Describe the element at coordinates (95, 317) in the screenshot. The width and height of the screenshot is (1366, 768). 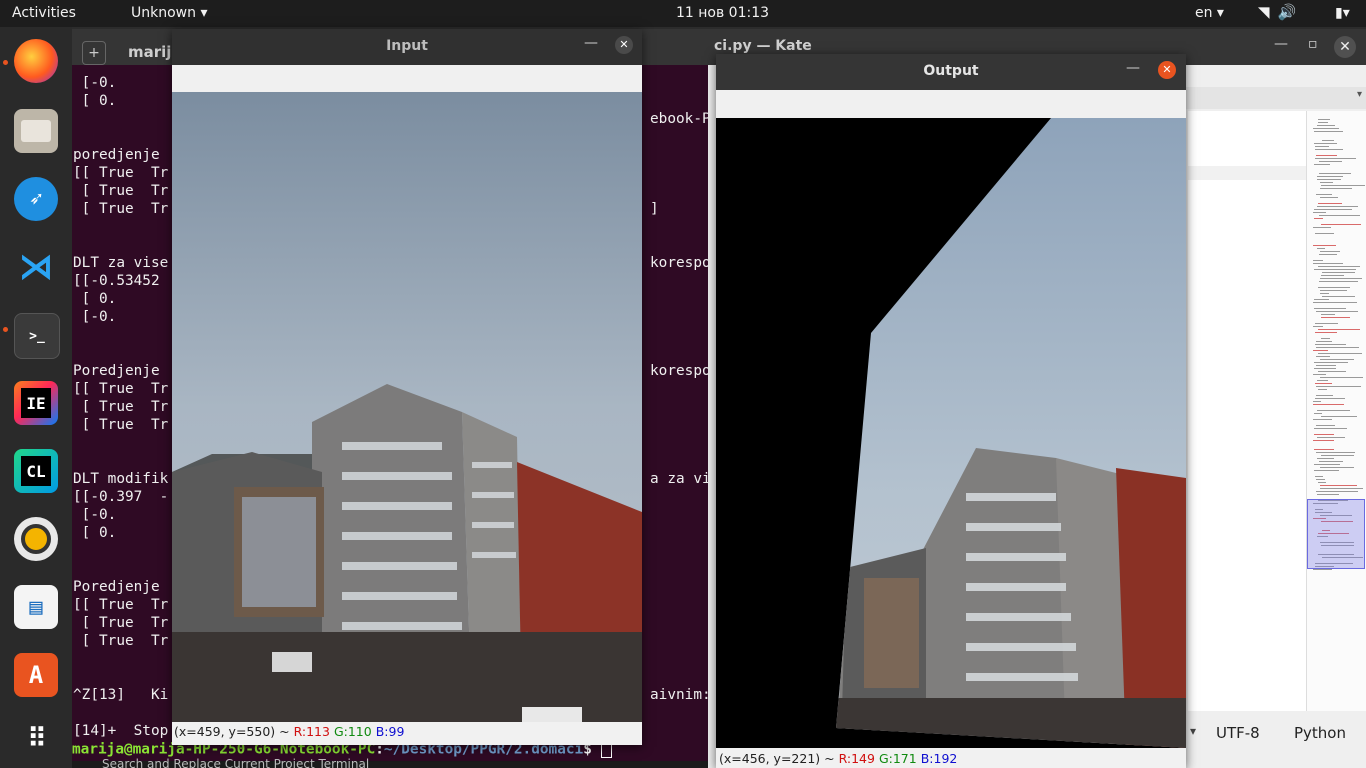
I see `terminal-line: [-0.` at that location.